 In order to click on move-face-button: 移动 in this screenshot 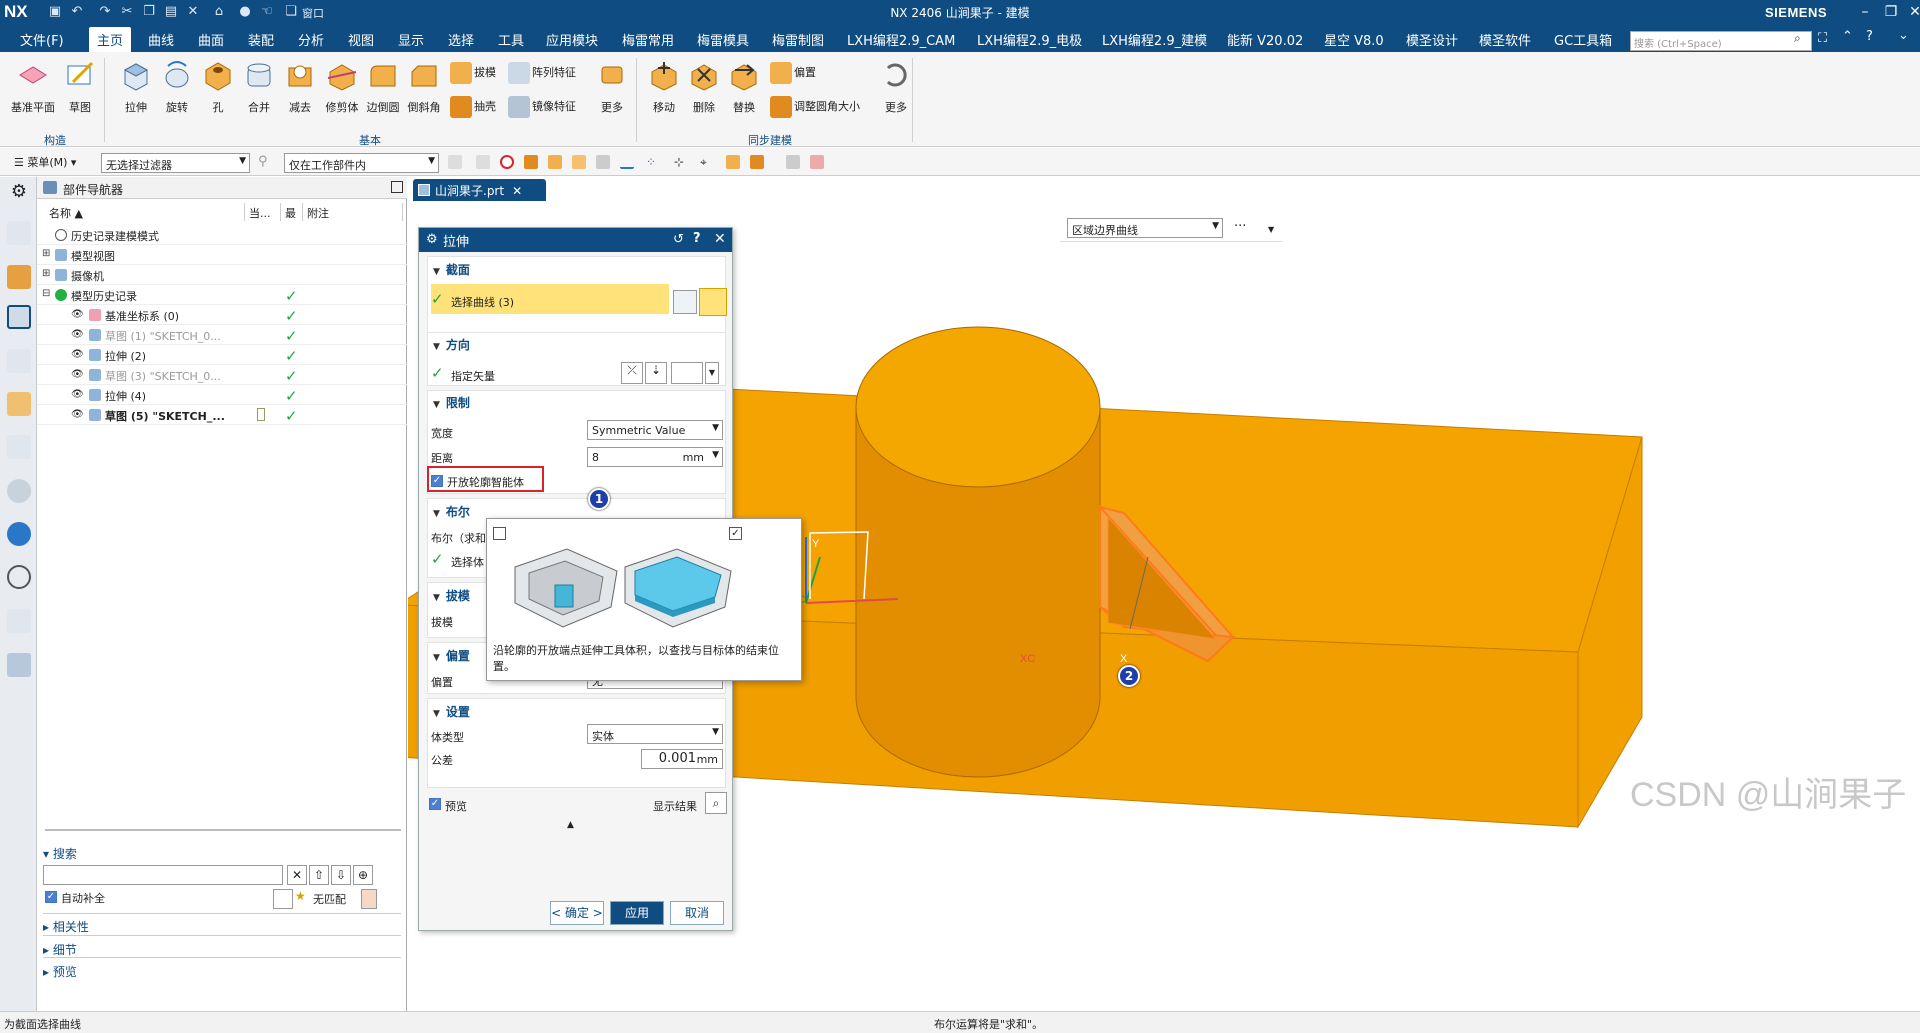, I will do `click(664, 86)`.